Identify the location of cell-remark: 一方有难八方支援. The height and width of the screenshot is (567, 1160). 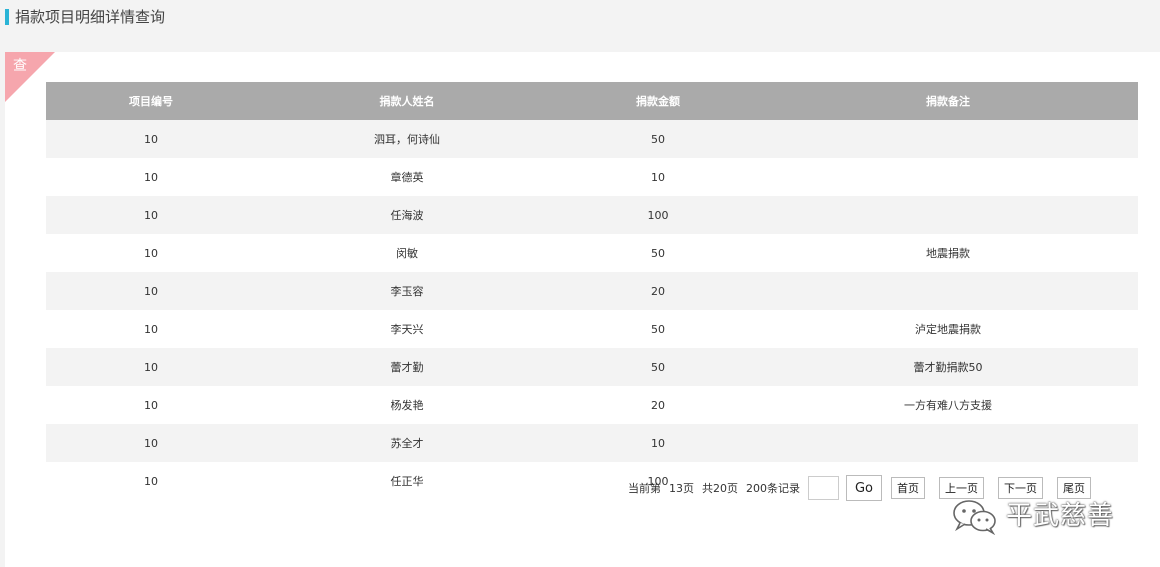
(948, 405).